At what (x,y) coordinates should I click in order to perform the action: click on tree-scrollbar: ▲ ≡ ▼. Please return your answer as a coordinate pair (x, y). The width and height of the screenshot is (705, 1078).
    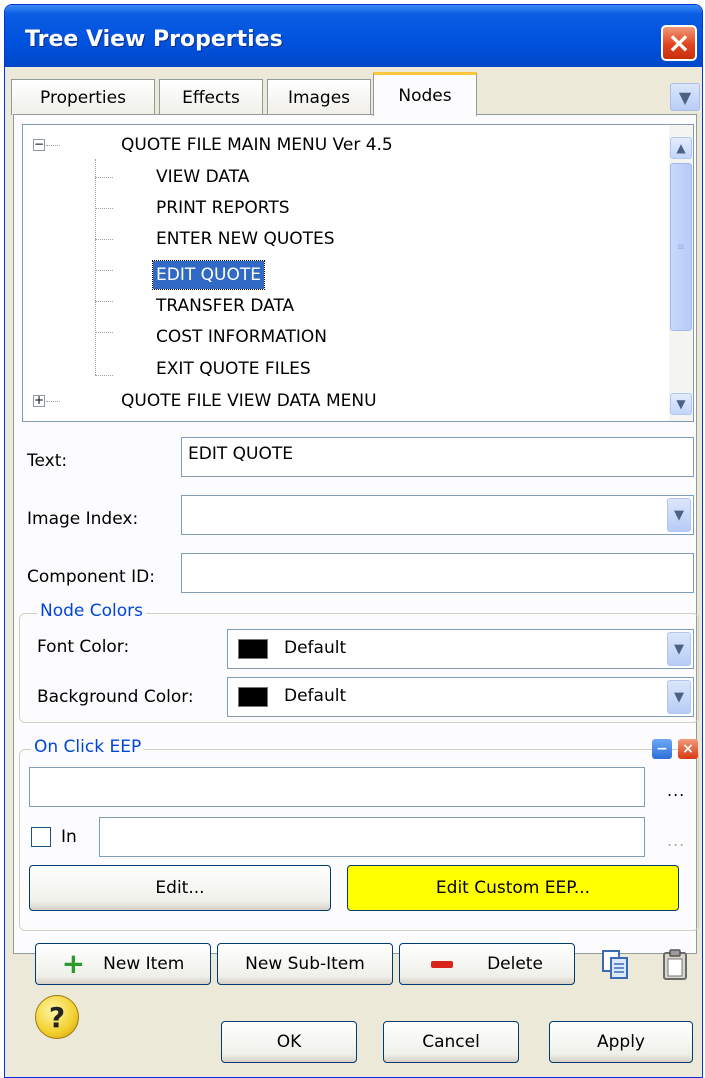
    Looking at the image, I should click on (681, 273).